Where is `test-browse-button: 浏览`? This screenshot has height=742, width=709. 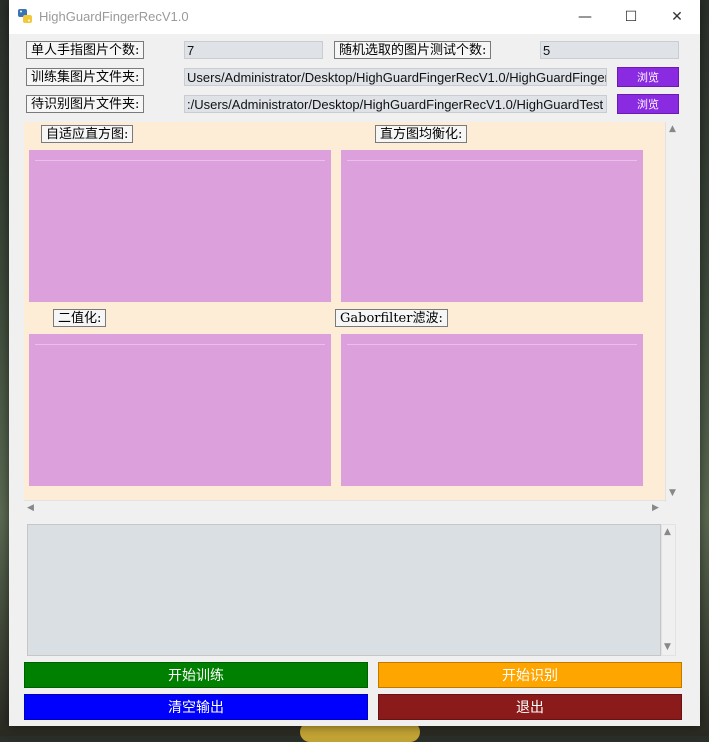 test-browse-button: 浏览 is located at coordinates (648, 104).